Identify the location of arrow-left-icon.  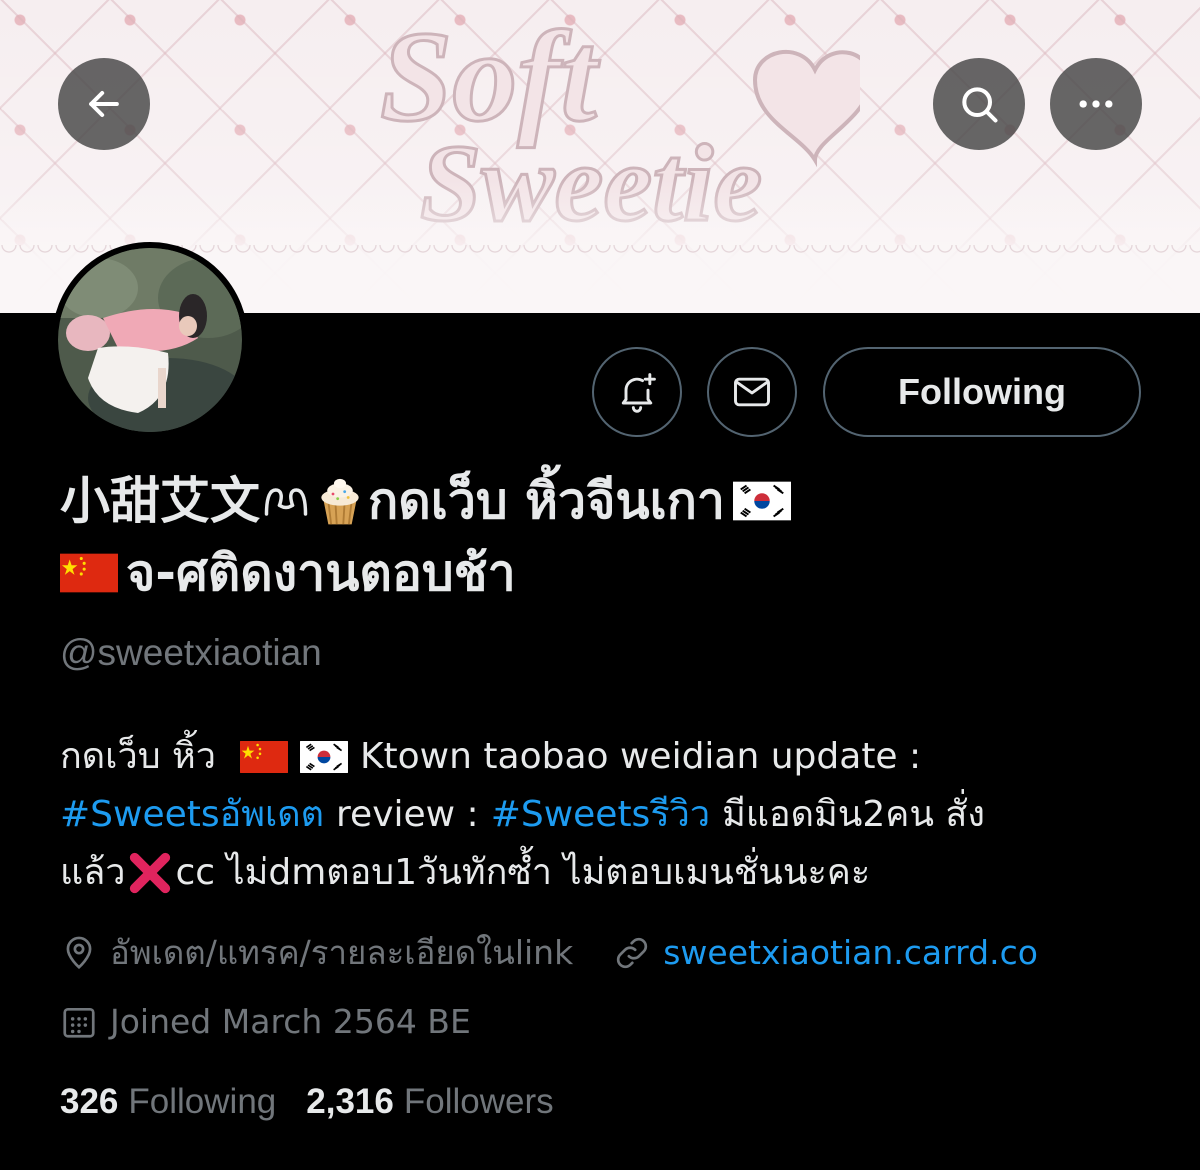
(104, 104).